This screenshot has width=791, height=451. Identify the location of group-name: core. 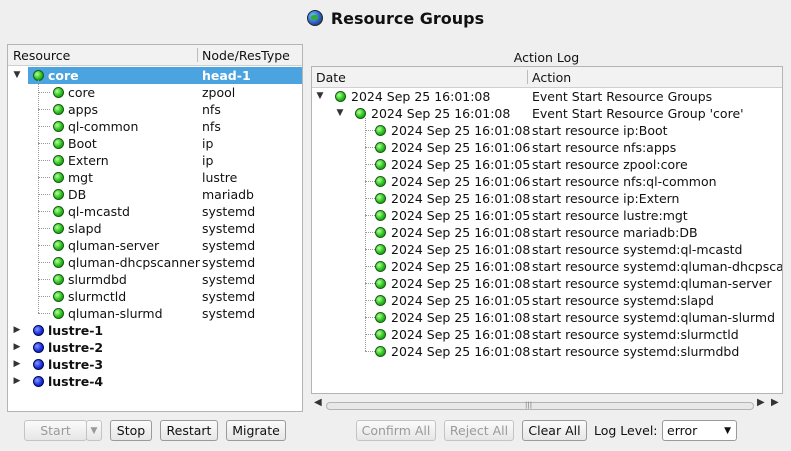
(63, 75).